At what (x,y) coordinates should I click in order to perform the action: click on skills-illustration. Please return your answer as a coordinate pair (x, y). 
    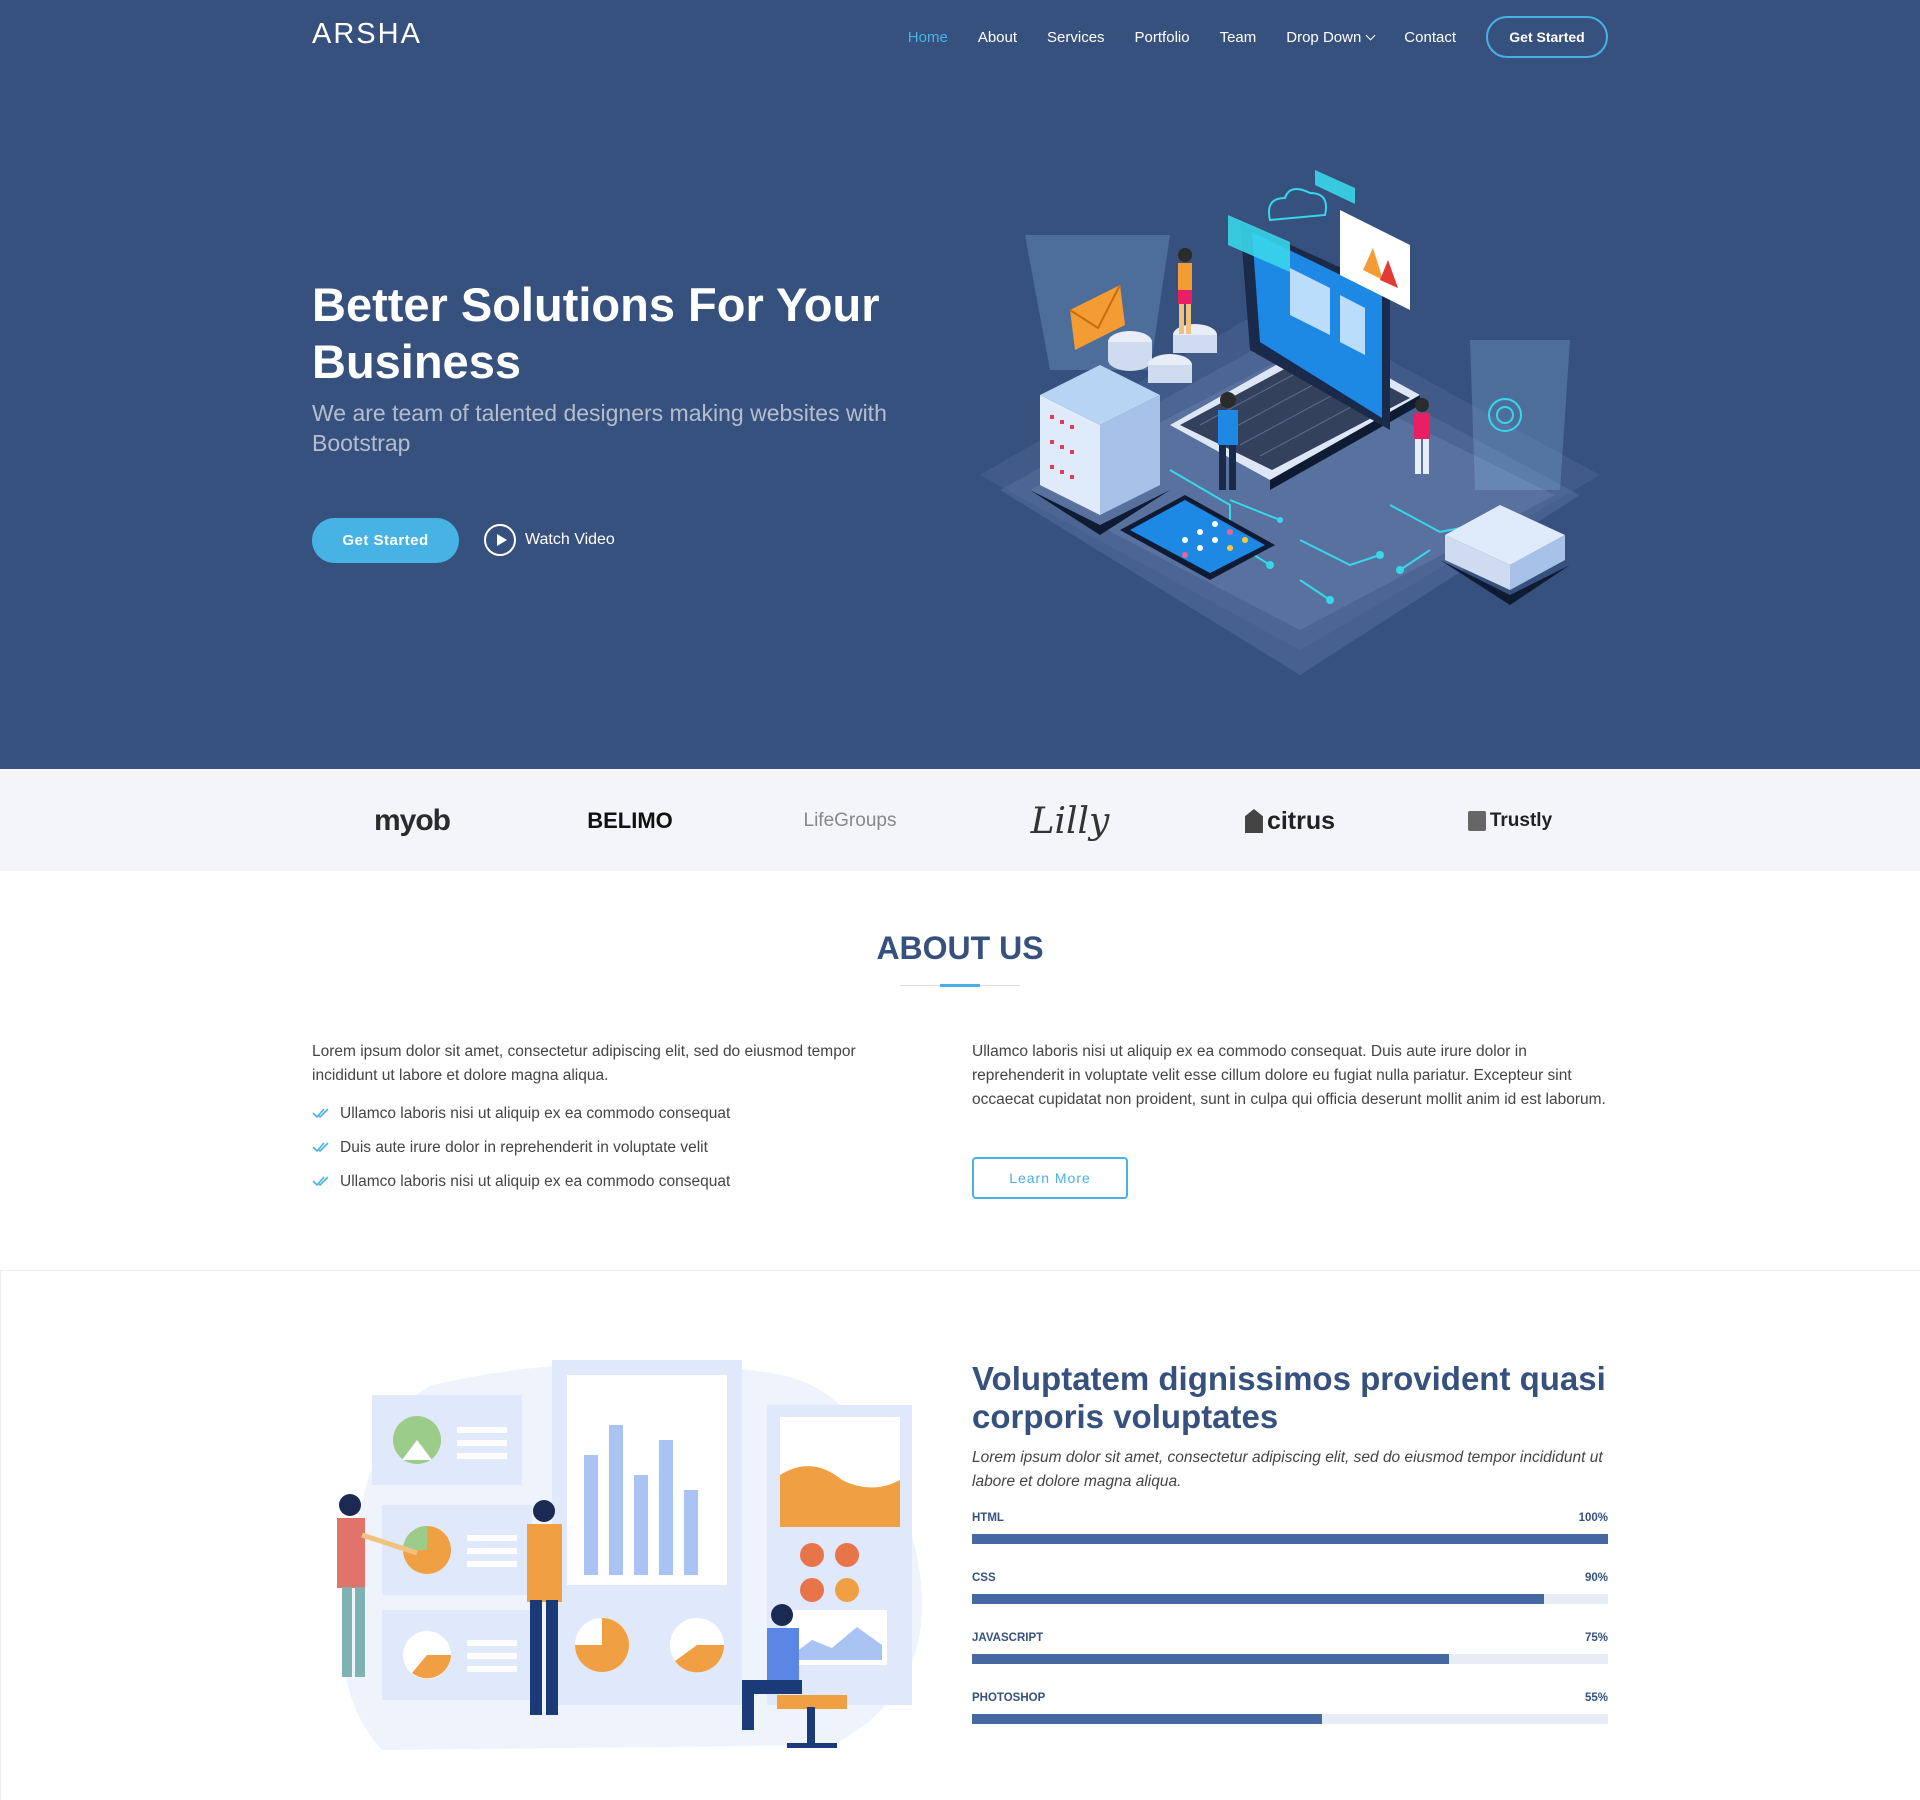
    Looking at the image, I should click on (629, 1555).